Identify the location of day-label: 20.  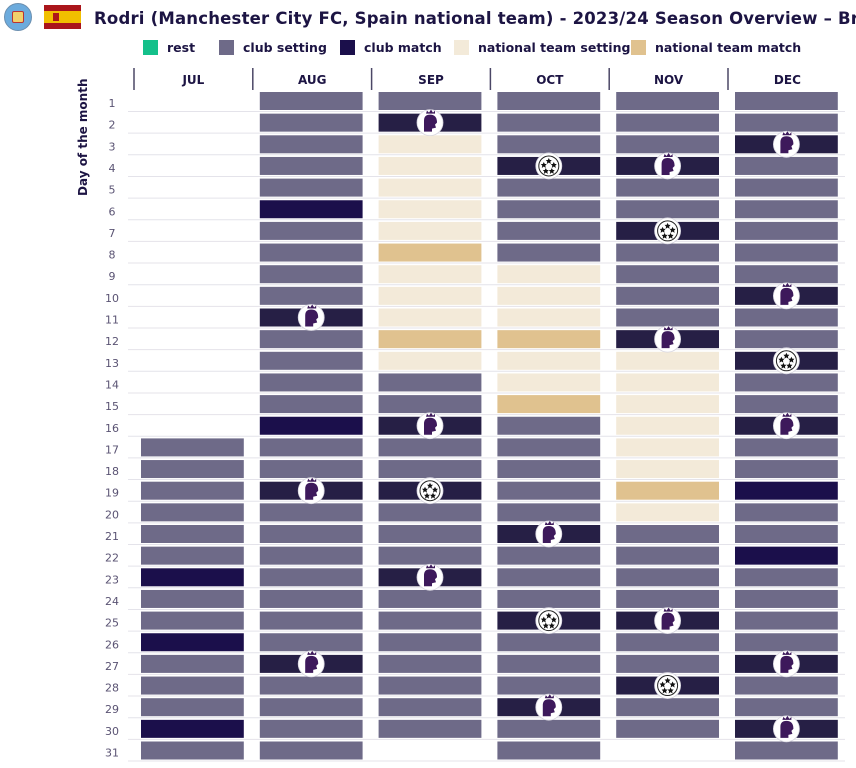
(112, 514).